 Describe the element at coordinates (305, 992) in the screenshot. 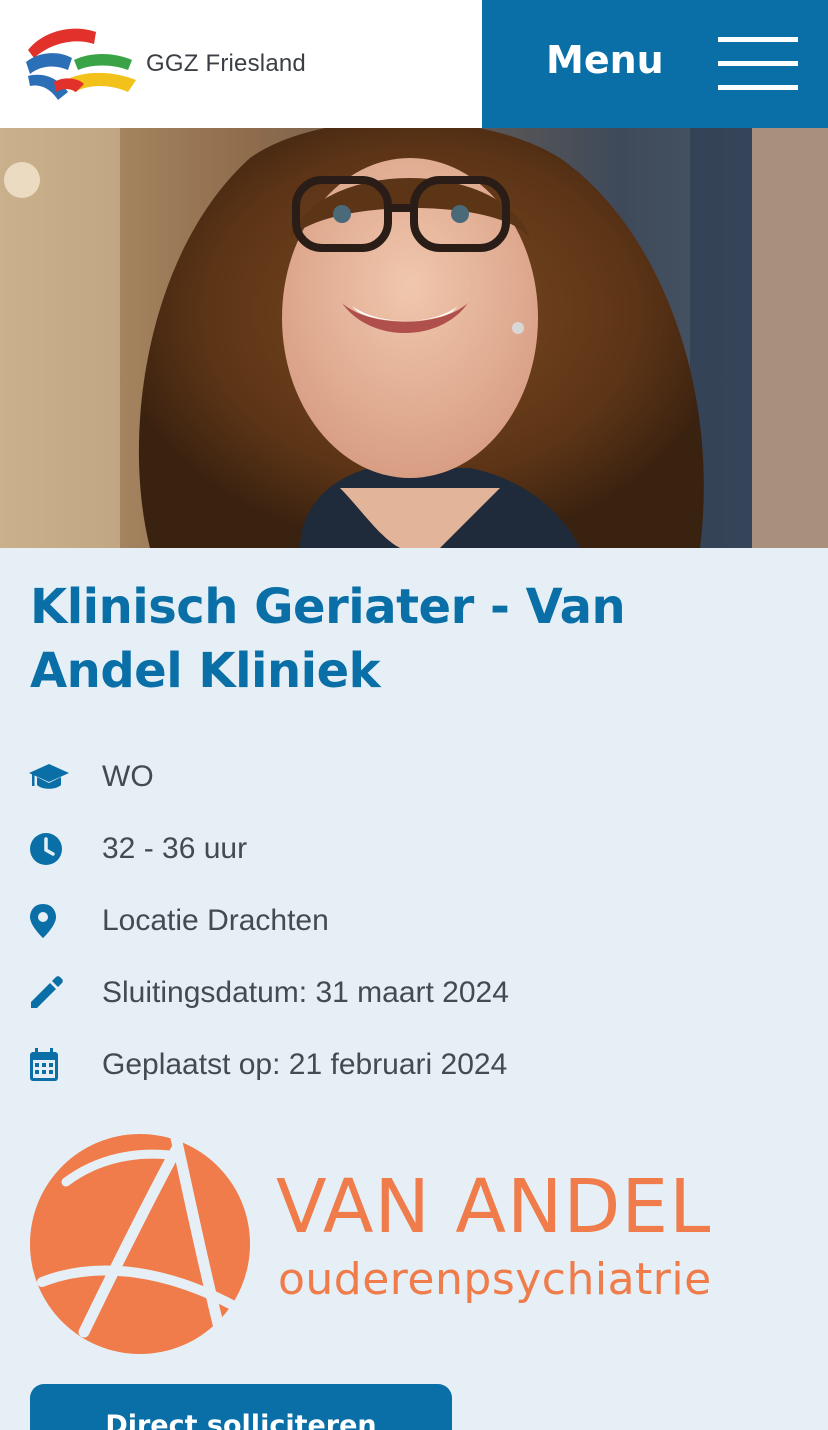

I see `fact-text: Sluitingsdatum: 31 maart 2024` at that location.